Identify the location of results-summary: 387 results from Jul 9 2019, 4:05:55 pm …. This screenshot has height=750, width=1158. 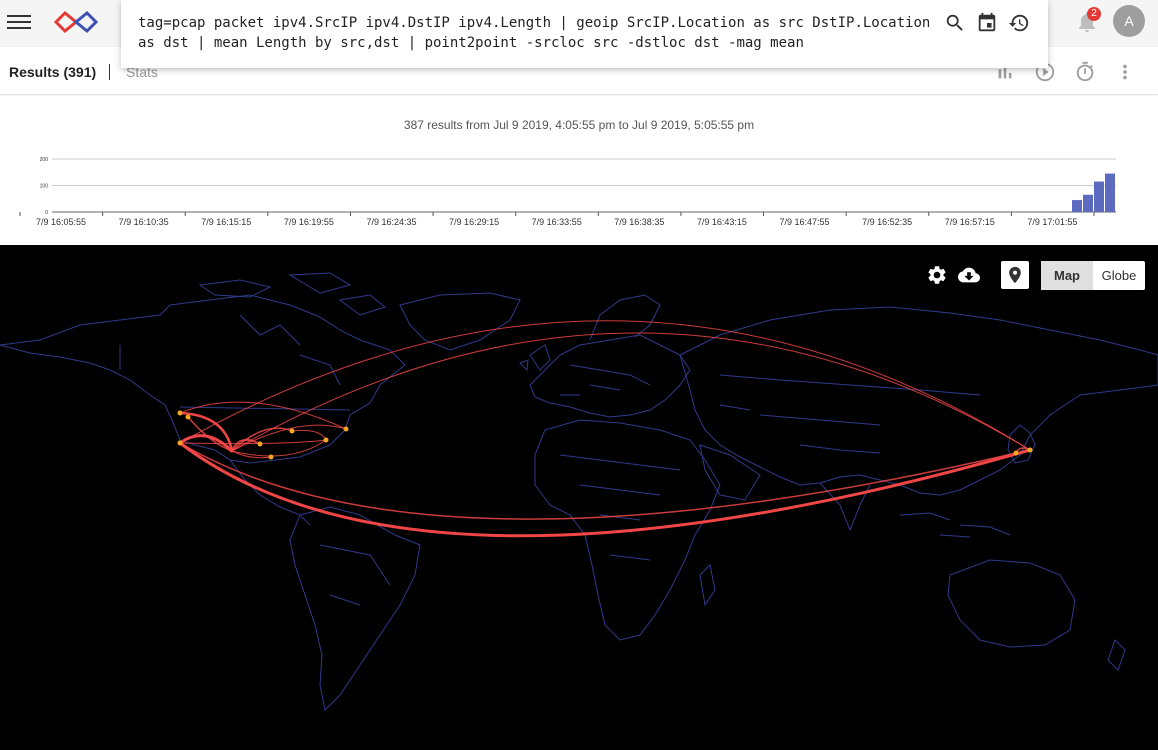
(579, 125).